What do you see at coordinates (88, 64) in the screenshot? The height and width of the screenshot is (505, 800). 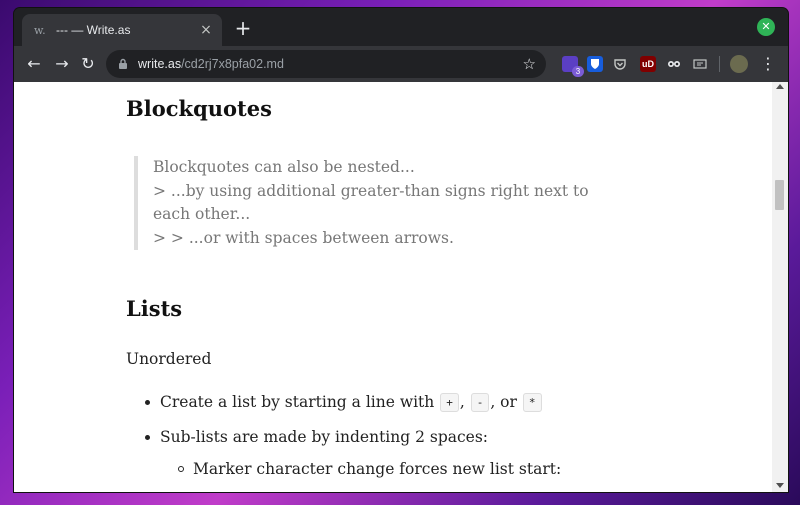 I see `reload-button: ↻` at bounding box center [88, 64].